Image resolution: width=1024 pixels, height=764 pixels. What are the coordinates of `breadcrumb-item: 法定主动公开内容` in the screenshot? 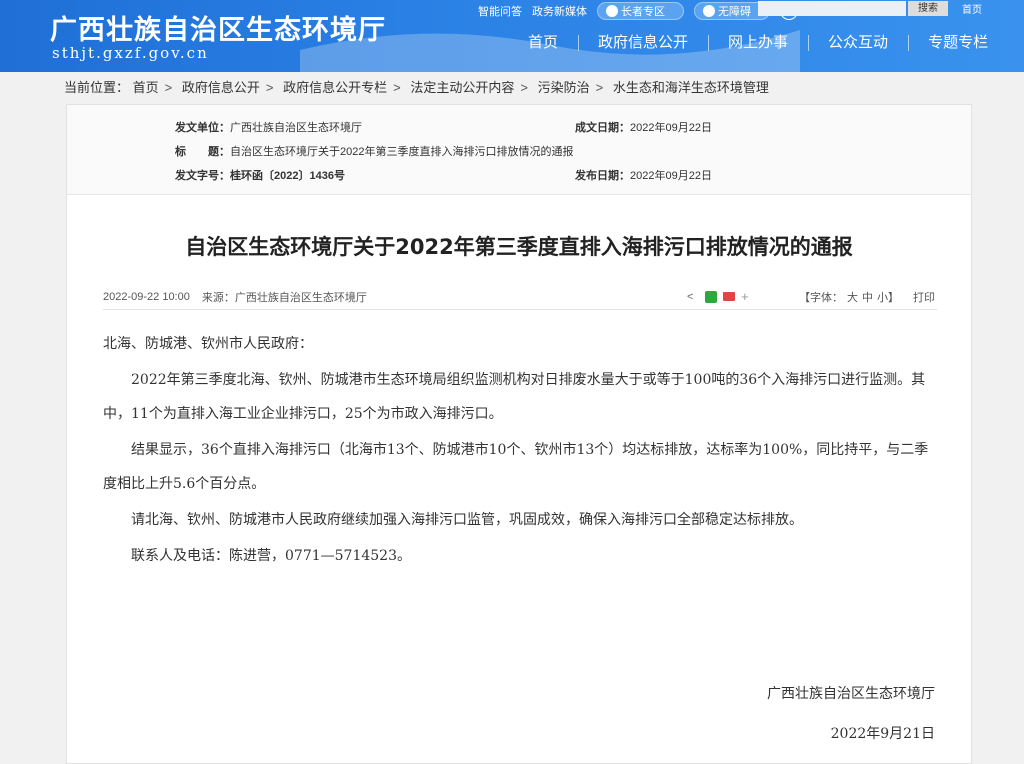 It's located at (462, 87).